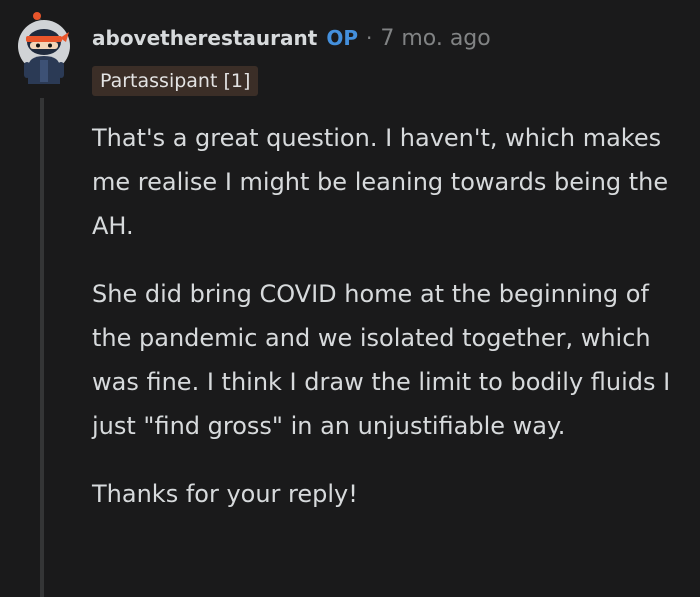 The image size is (700, 597). What do you see at coordinates (42, 347) in the screenshot?
I see `thread-line` at bounding box center [42, 347].